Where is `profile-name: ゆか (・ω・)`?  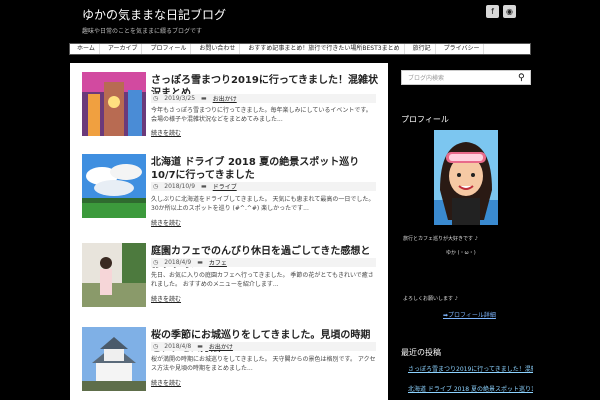 profile-name: ゆか (・ω・) is located at coordinates (461, 253).